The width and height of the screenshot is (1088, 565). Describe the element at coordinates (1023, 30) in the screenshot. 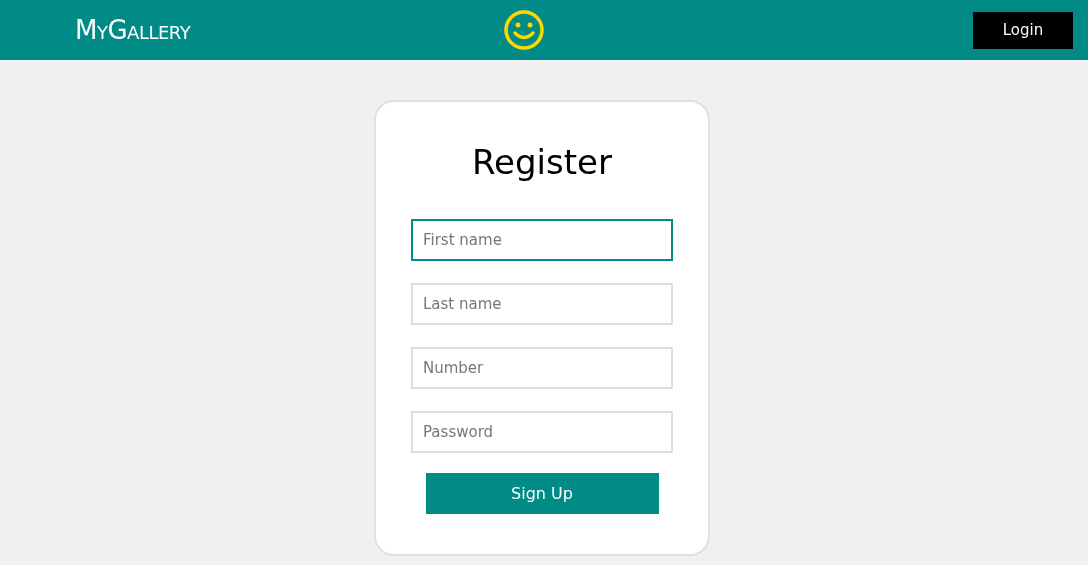

I see `login-button: Login` at that location.